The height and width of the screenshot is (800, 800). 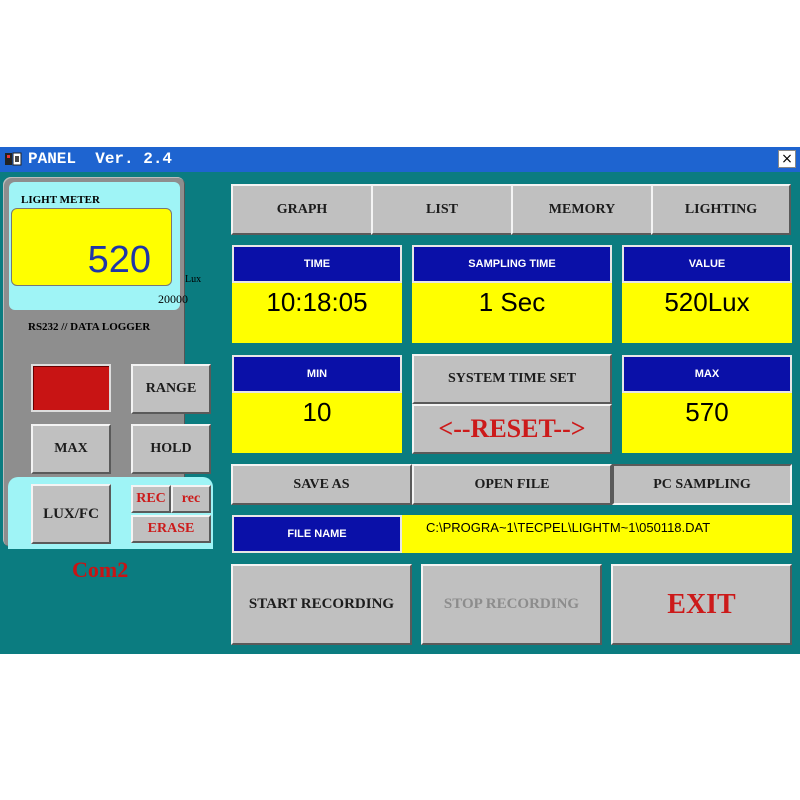 What do you see at coordinates (701, 604) in the screenshot?
I see `exit-button: EXIT` at bounding box center [701, 604].